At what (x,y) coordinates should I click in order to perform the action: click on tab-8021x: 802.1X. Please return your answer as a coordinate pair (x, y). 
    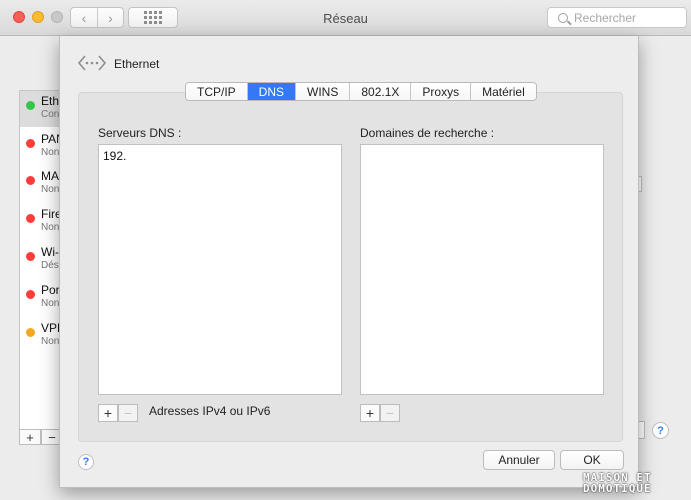
    Looking at the image, I should click on (381, 91).